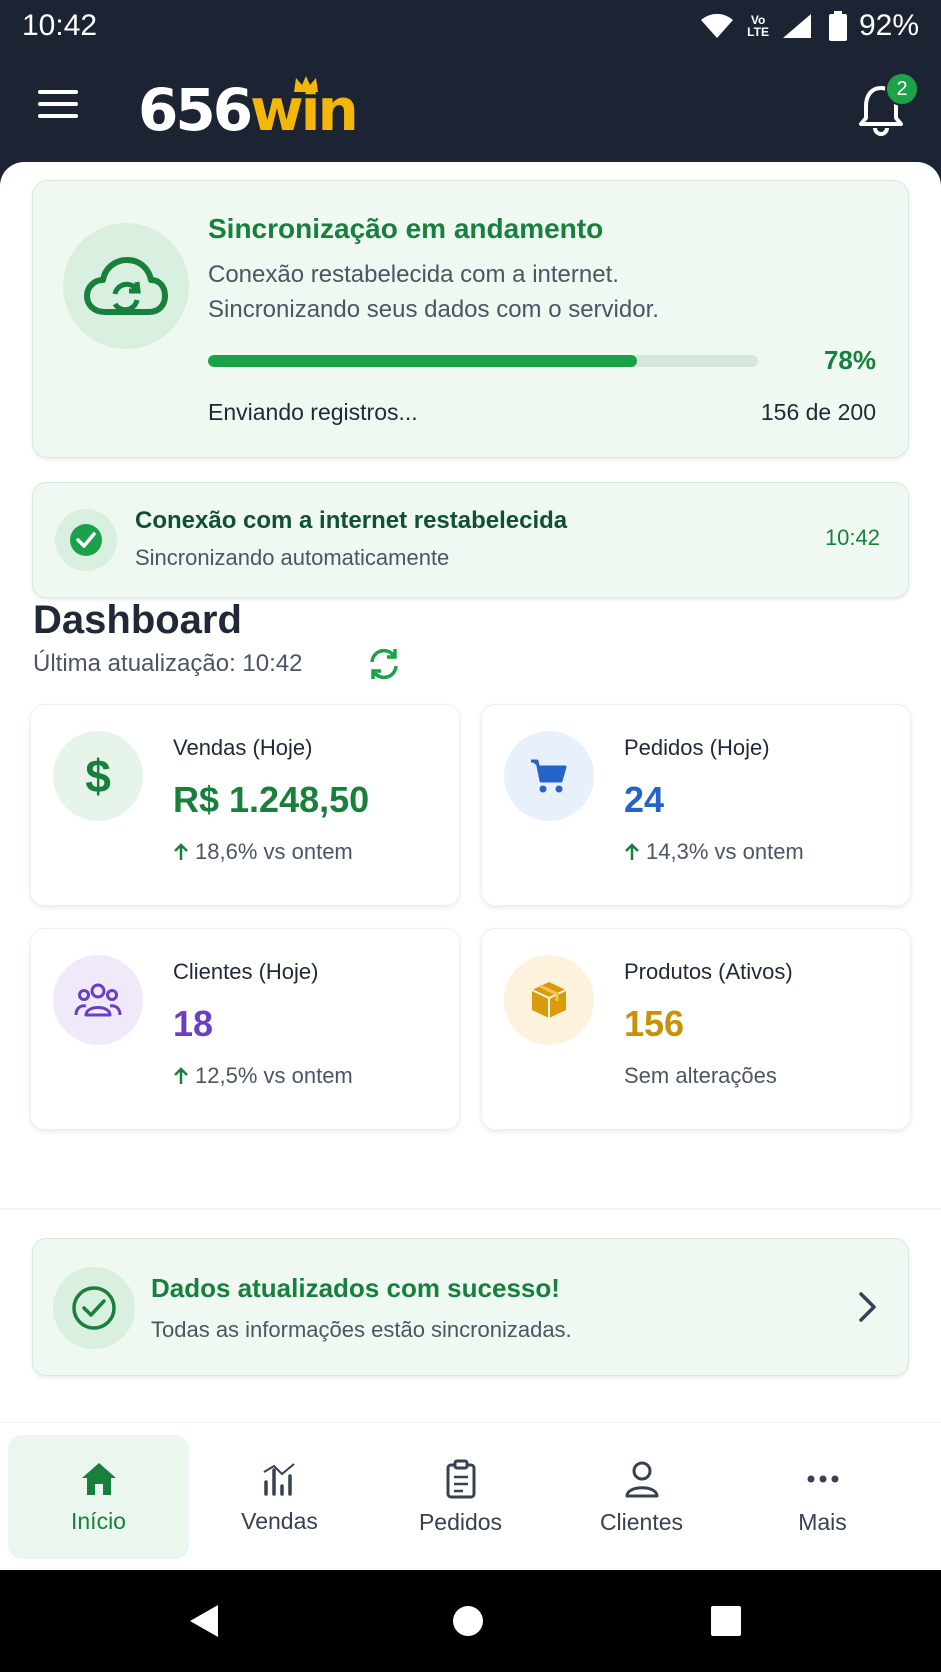 This screenshot has height=1672, width=941. Describe the element at coordinates (195, 110) in the screenshot. I see `logo-number: 656` at that location.